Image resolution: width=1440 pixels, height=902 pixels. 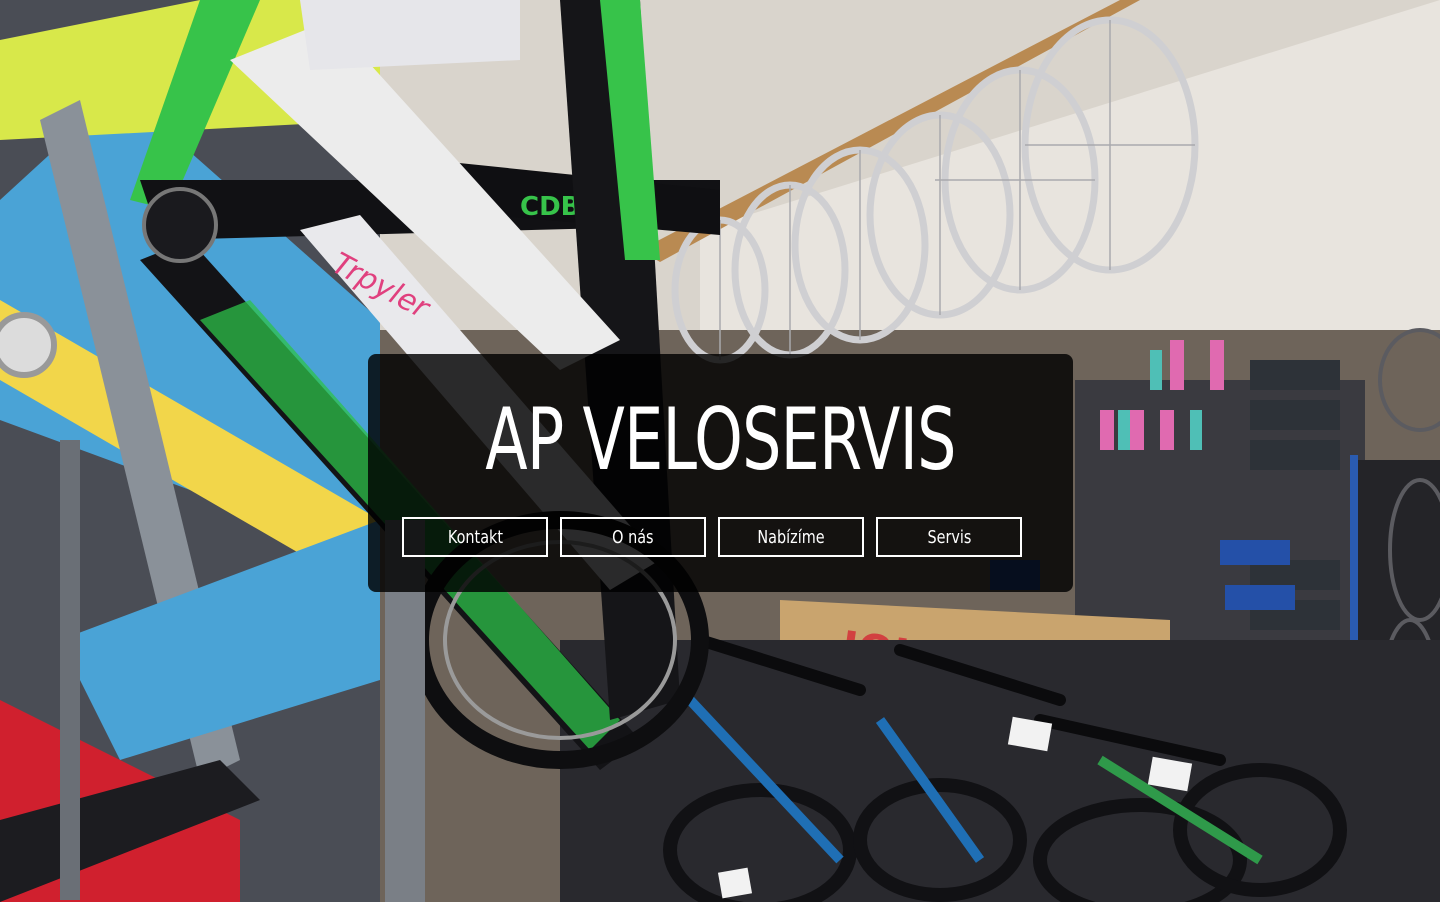 What do you see at coordinates (720, 440) in the screenshot?
I see `site-title: AP VELOSERVIS` at bounding box center [720, 440].